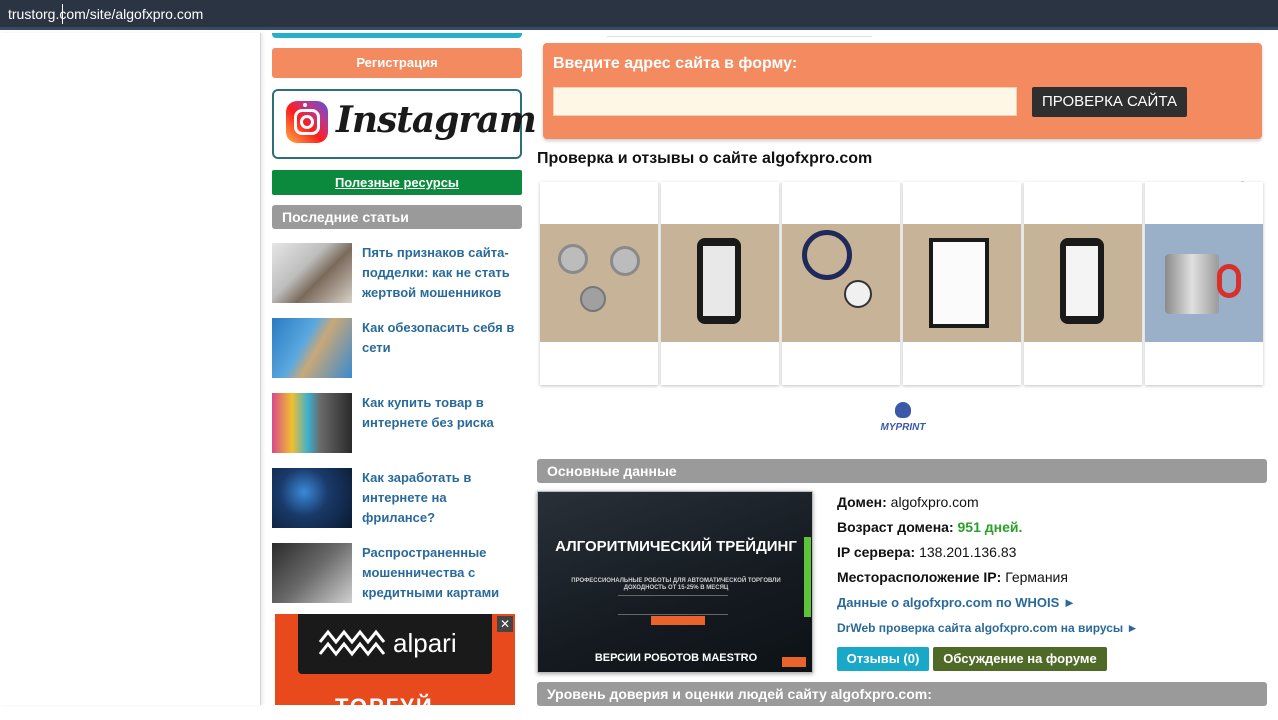  Describe the element at coordinates (990, 527) in the screenshot. I see `domain-age-value: 951 дней.` at that location.